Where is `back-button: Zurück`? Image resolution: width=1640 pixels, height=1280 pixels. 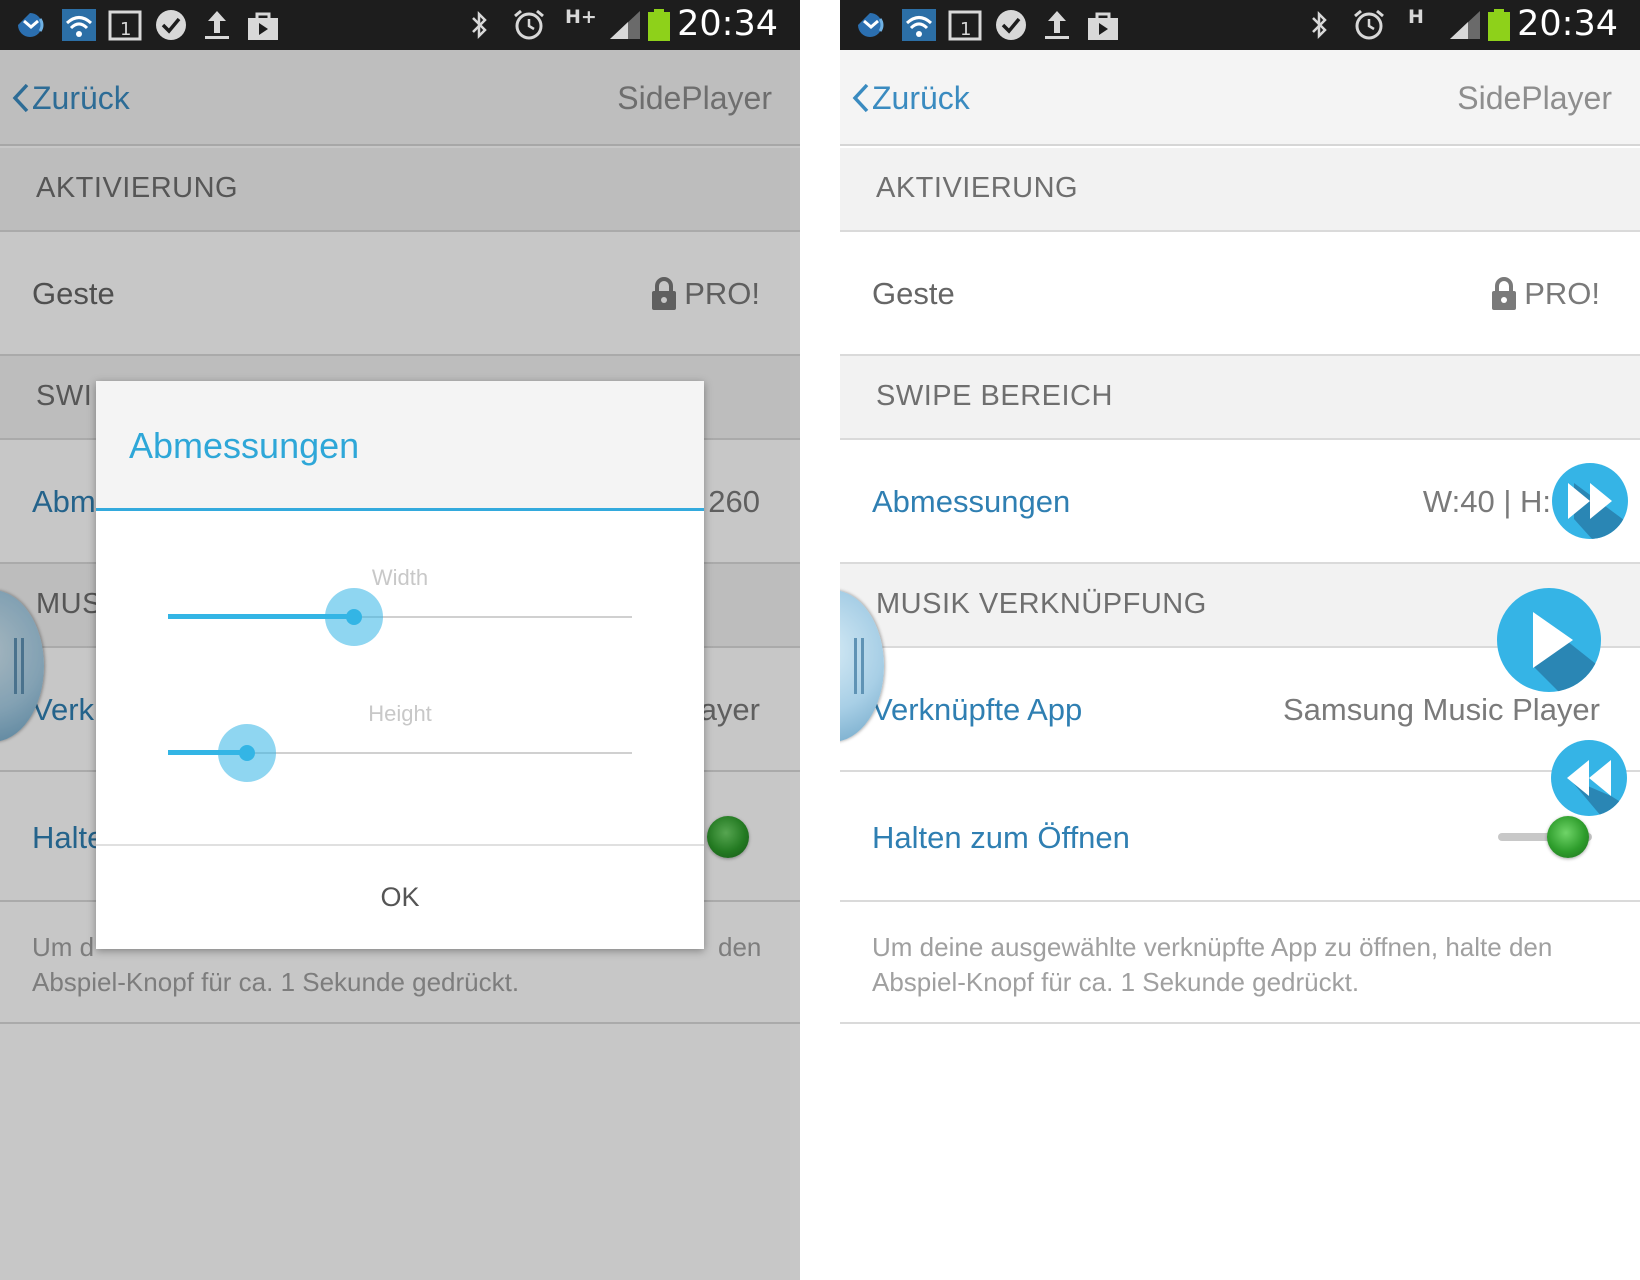 back-button: Zurück is located at coordinates (911, 98).